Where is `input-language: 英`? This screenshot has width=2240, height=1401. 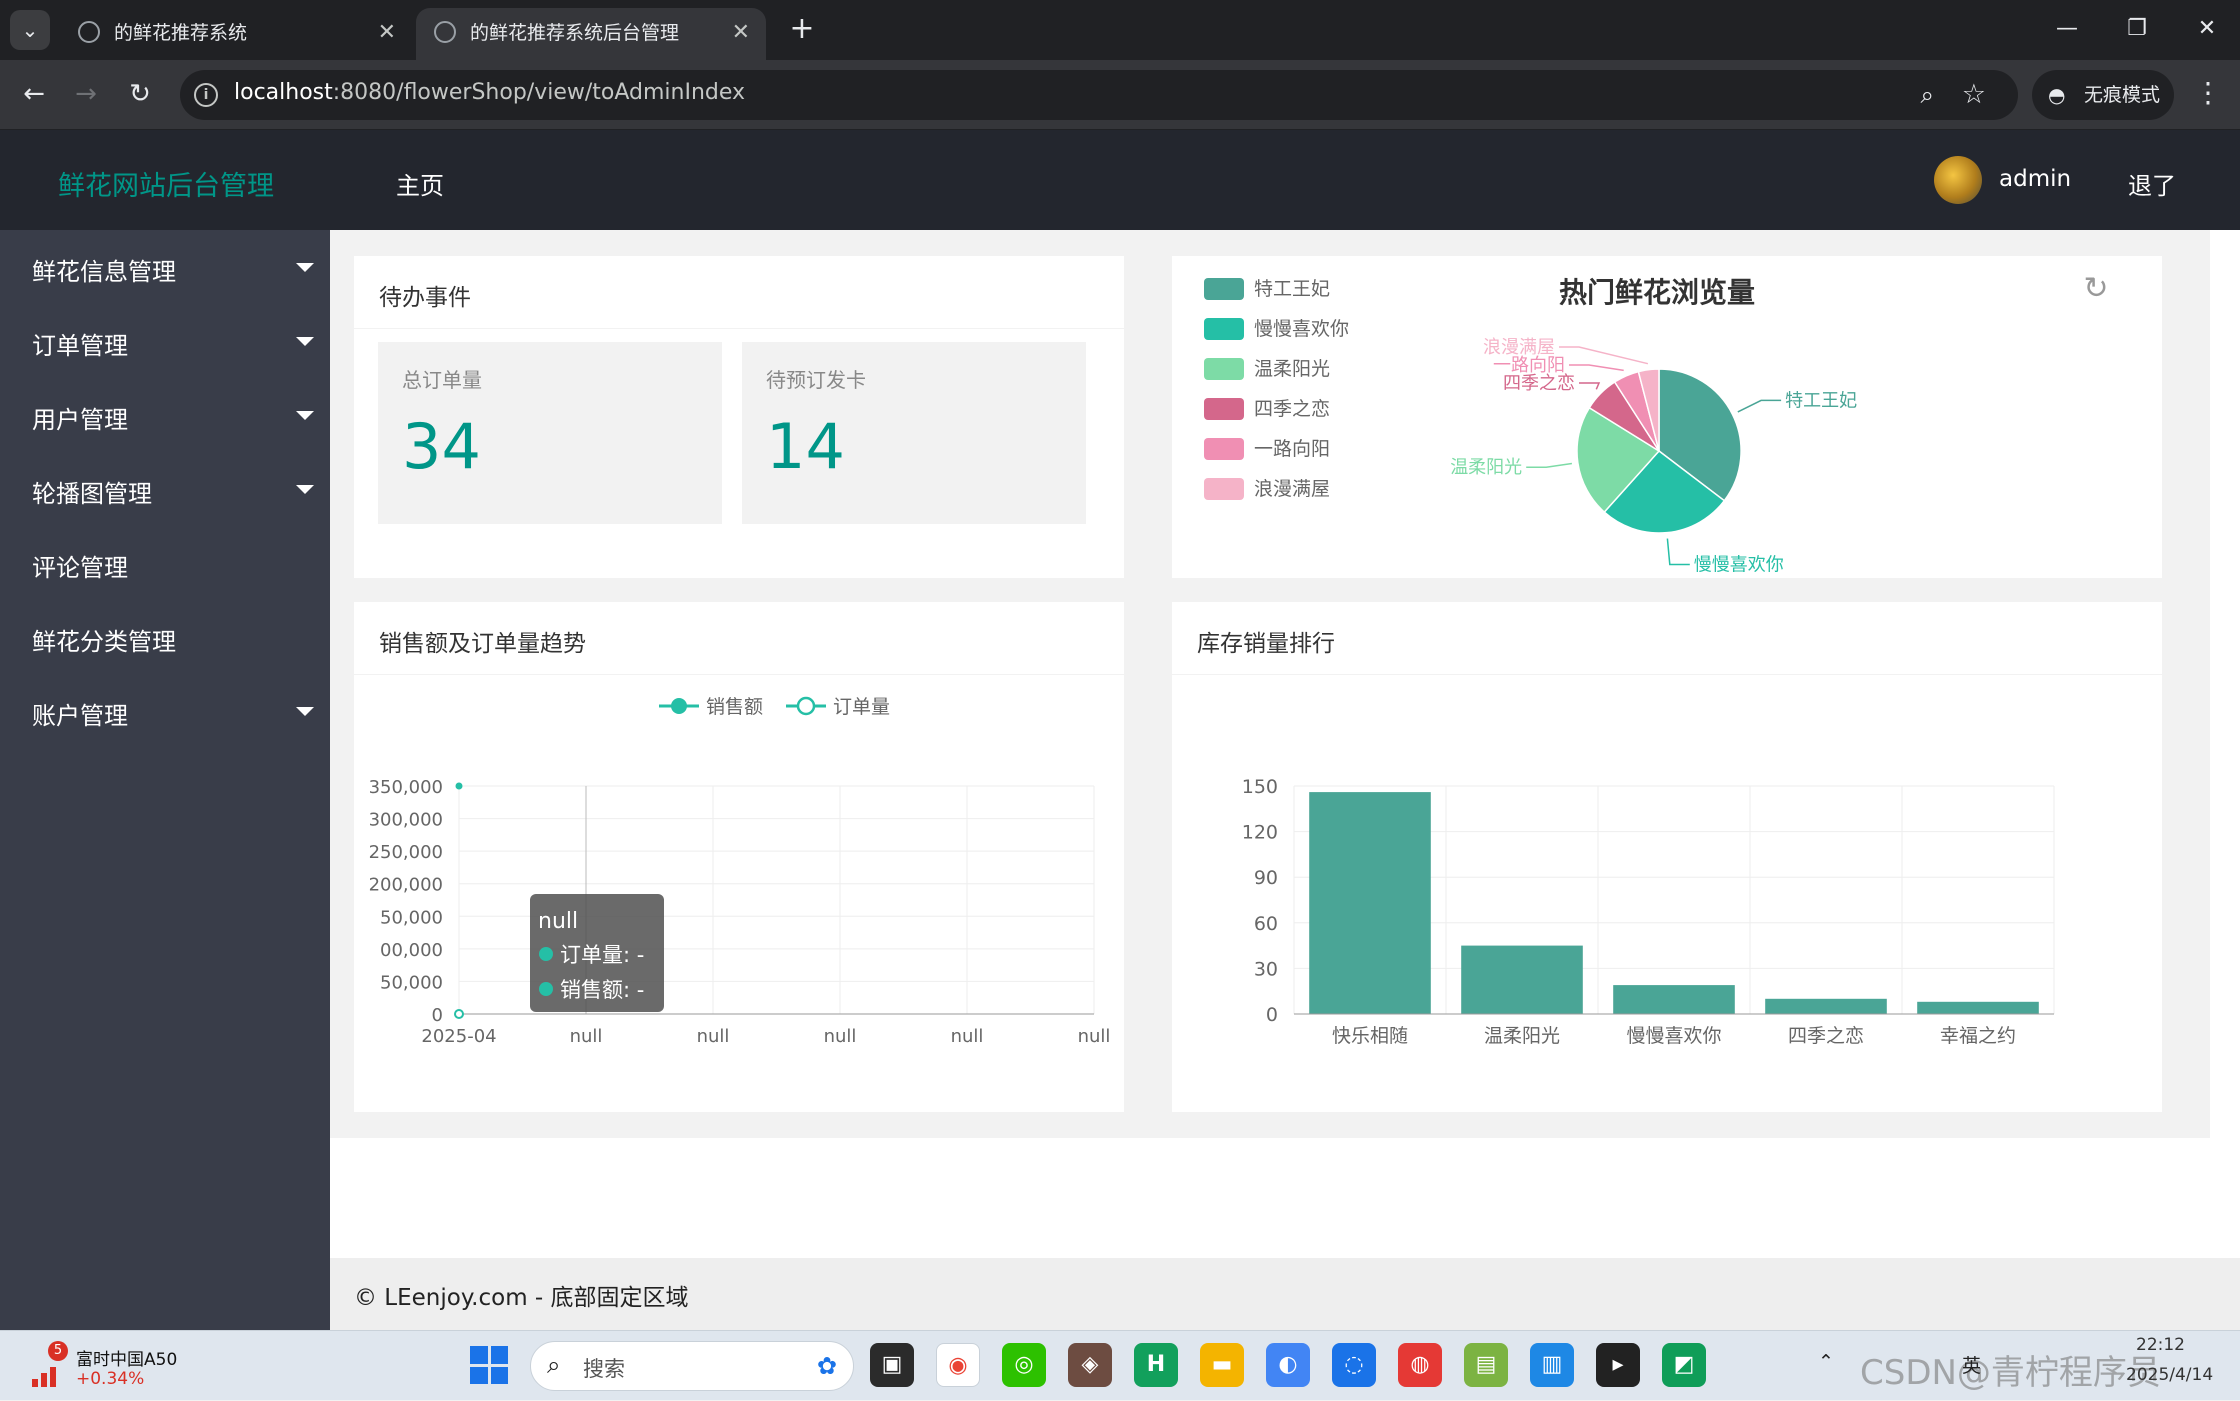
input-language: 英 is located at coordinates (1971, 1364).